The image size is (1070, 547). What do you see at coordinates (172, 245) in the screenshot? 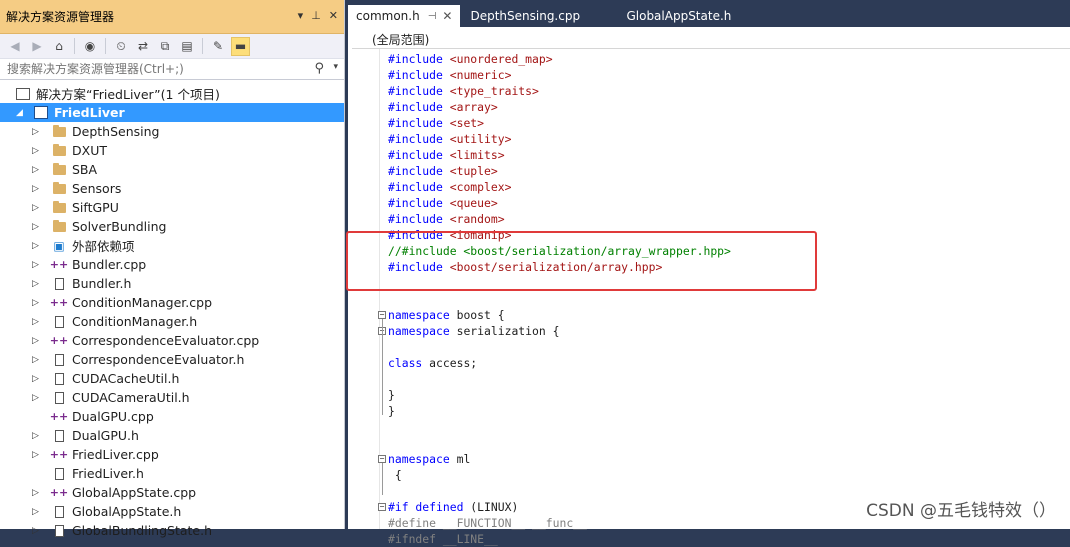
I see `tree-item: ▷ ▣ 外部依赖项` at bounding box center [172, 245].